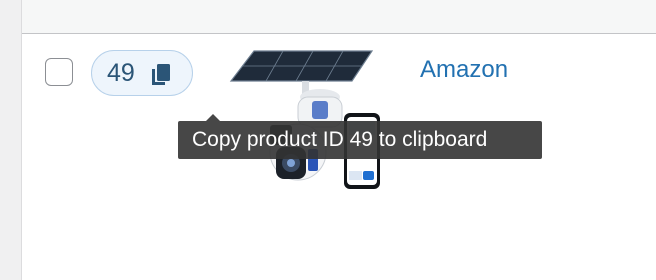 This screenshot has width=656, height=280. I want to click on admin-left-gutter, so click(11, 140).